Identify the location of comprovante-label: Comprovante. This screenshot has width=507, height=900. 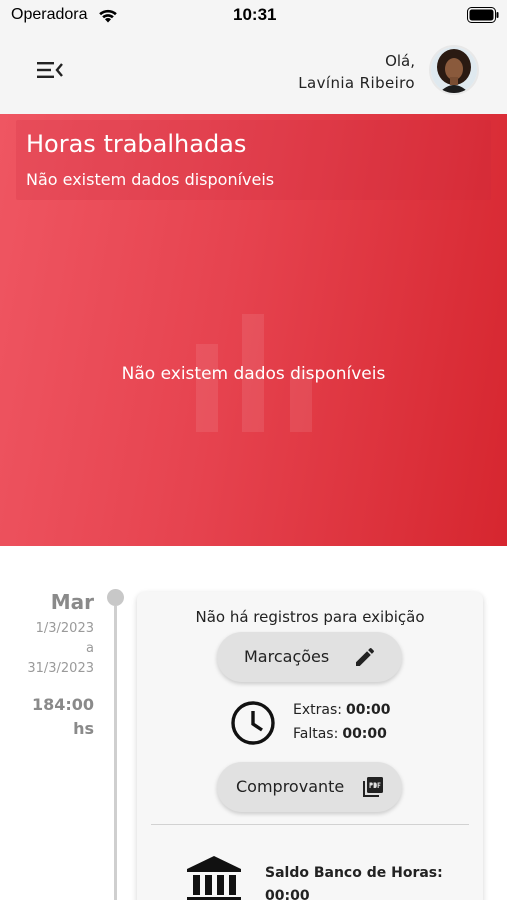
(290, 786).